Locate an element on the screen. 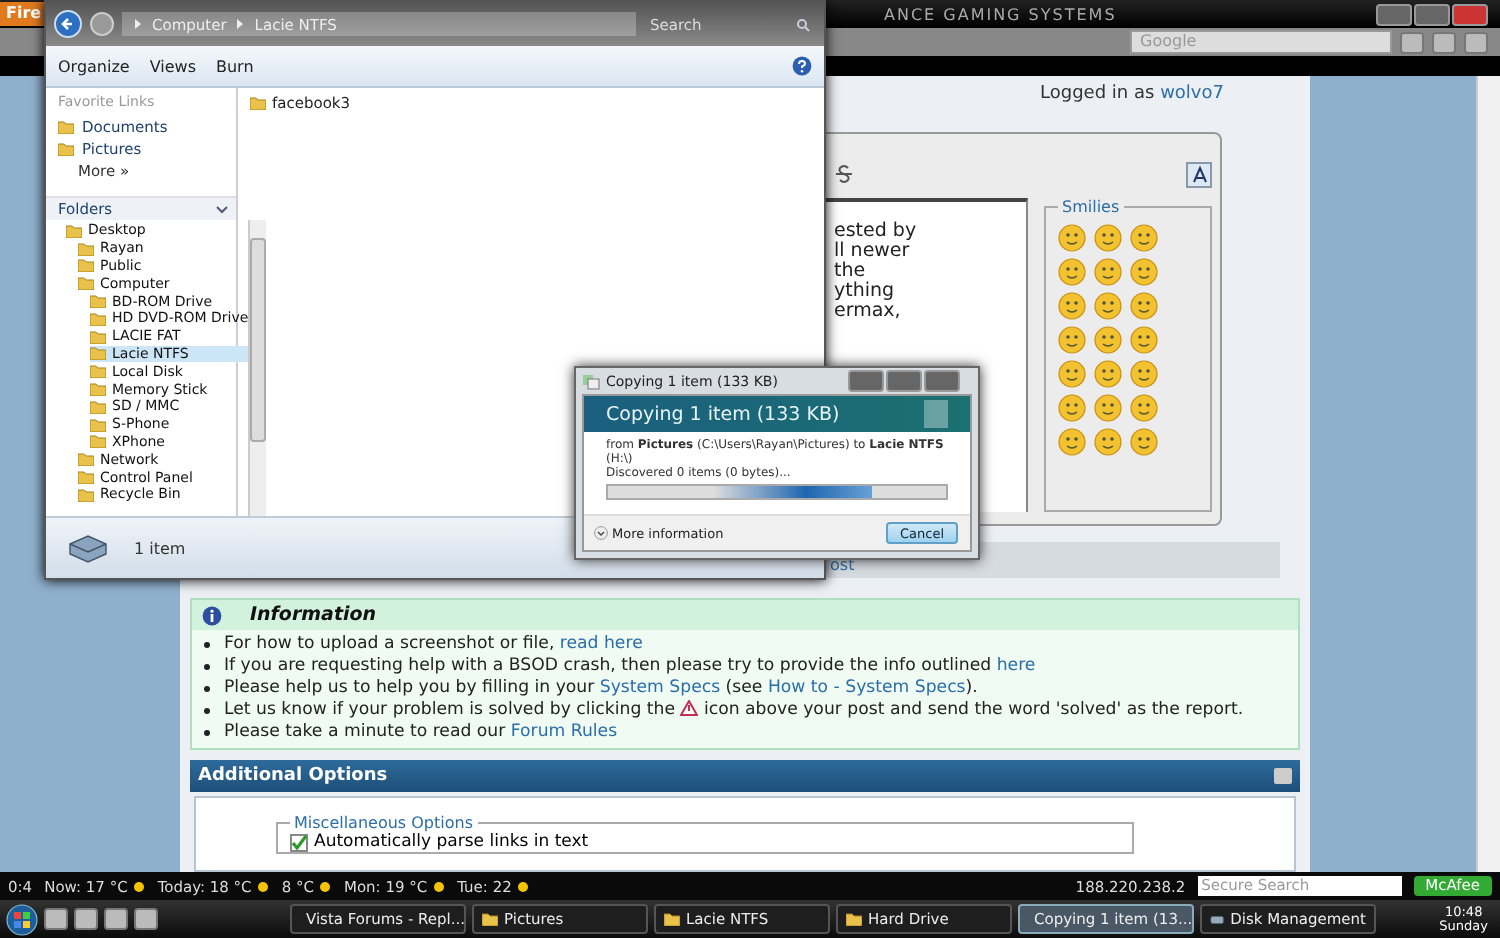 The height and width of the screenshot is (938, 1500). font-size-icon is located at coordinates (1199, 174).